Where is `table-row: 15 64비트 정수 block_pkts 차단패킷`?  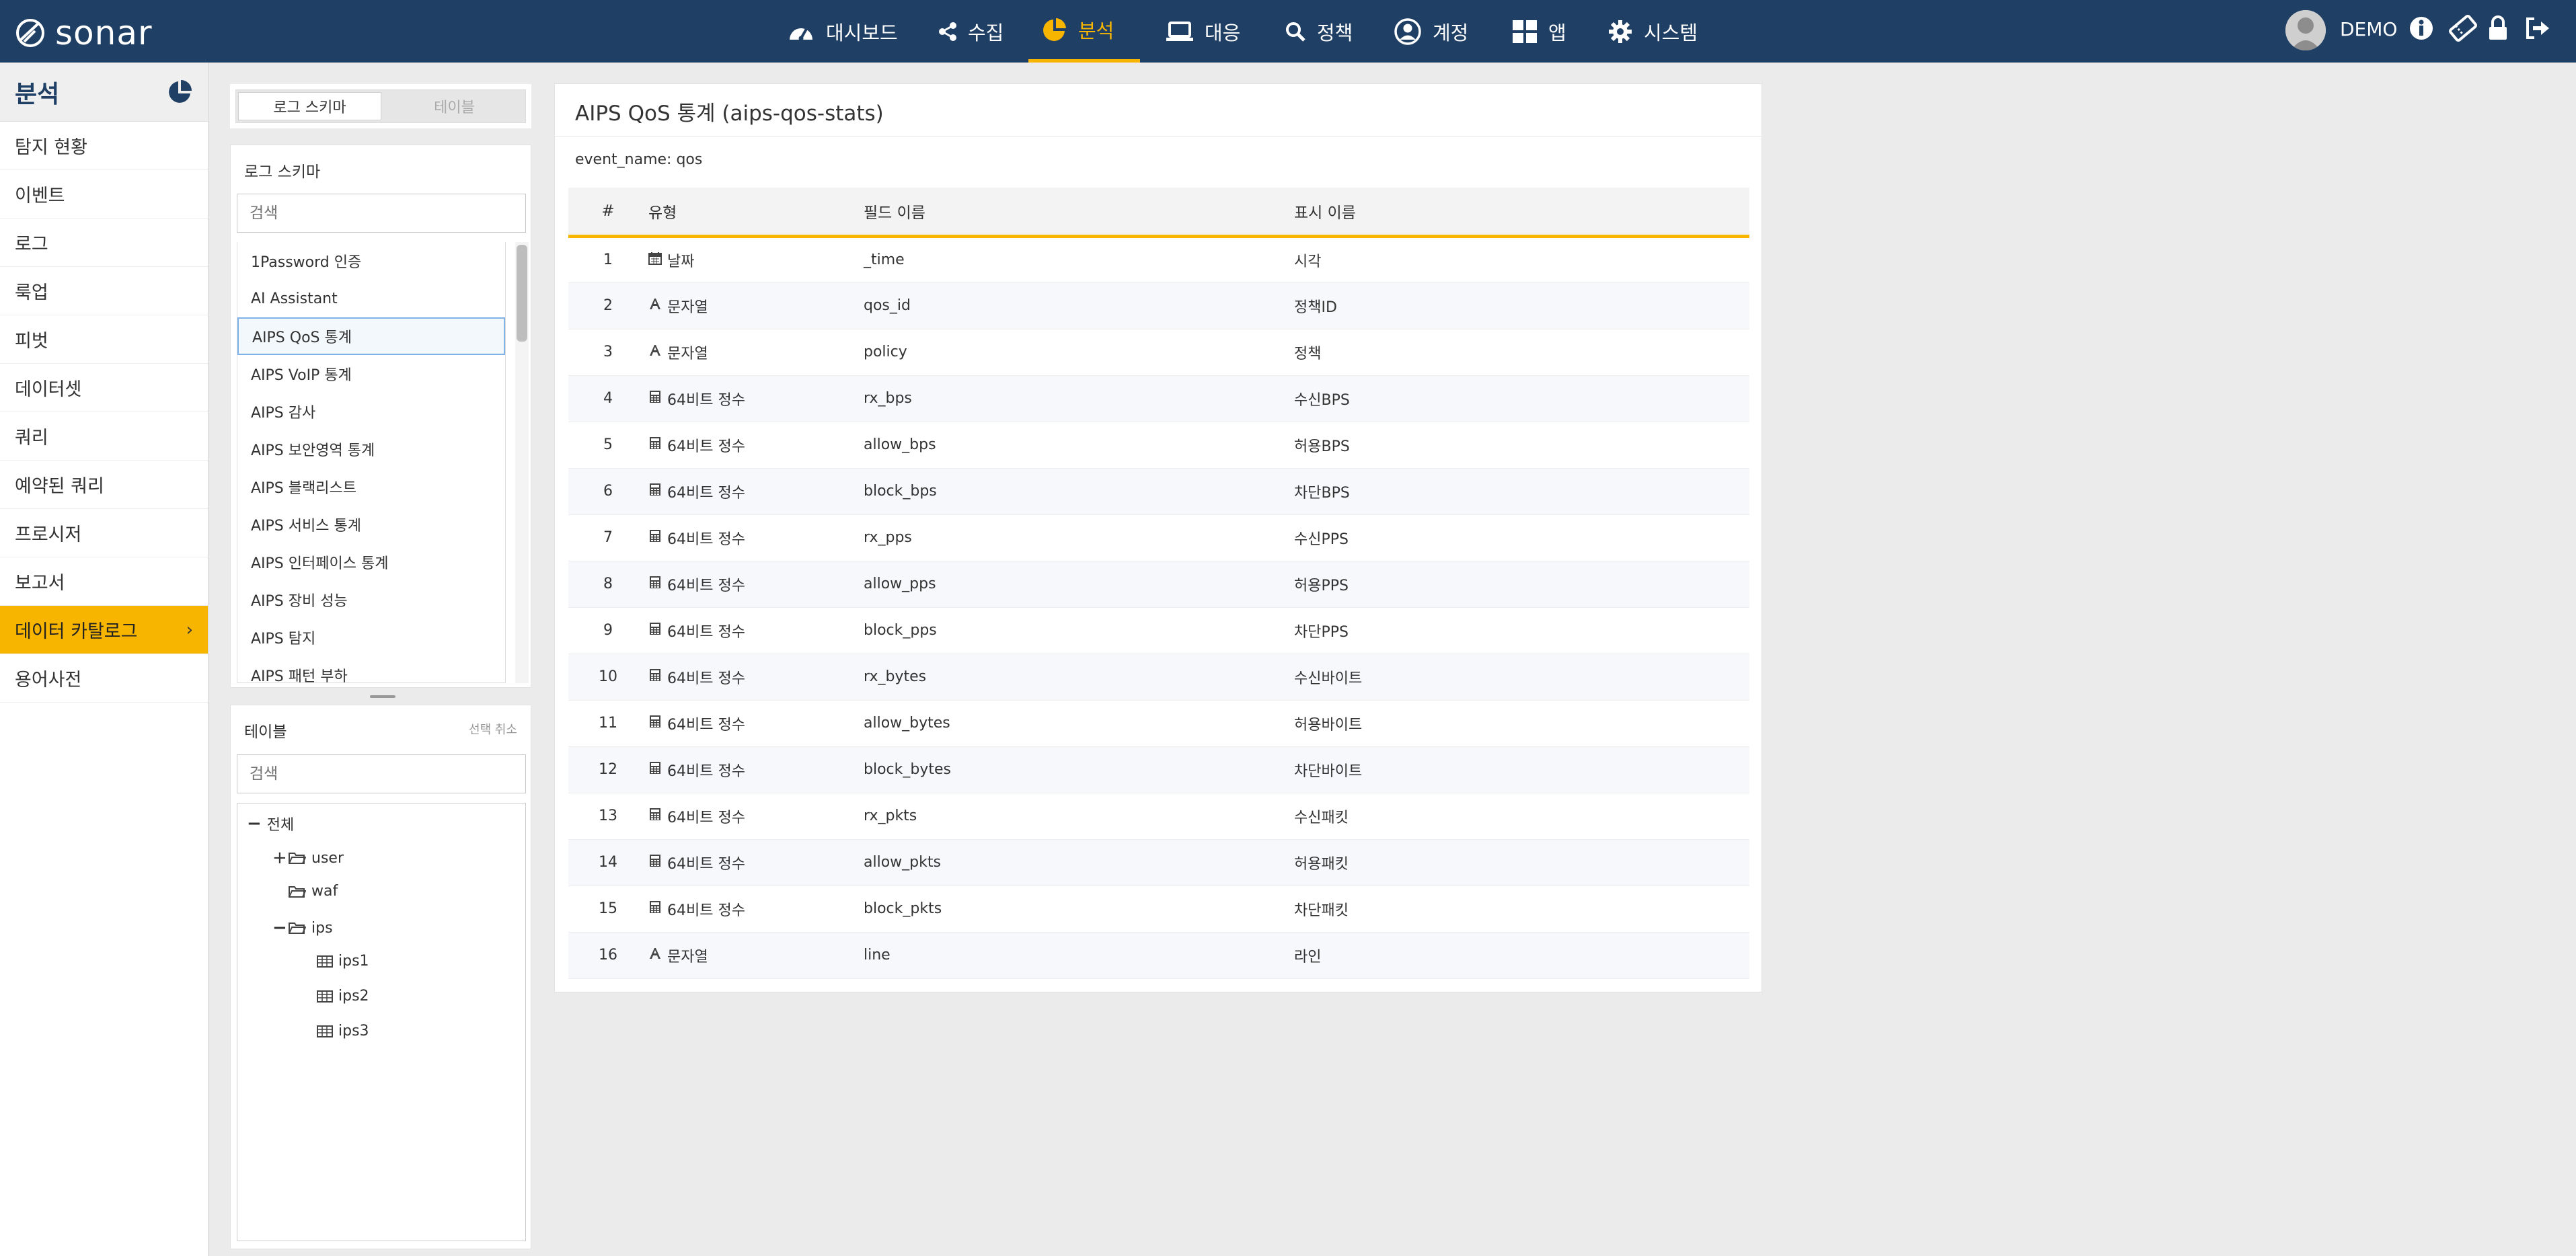
table-row: 15 64비트 정수 block_pkts 차단패킷 is located at coordinates (1158, 909).